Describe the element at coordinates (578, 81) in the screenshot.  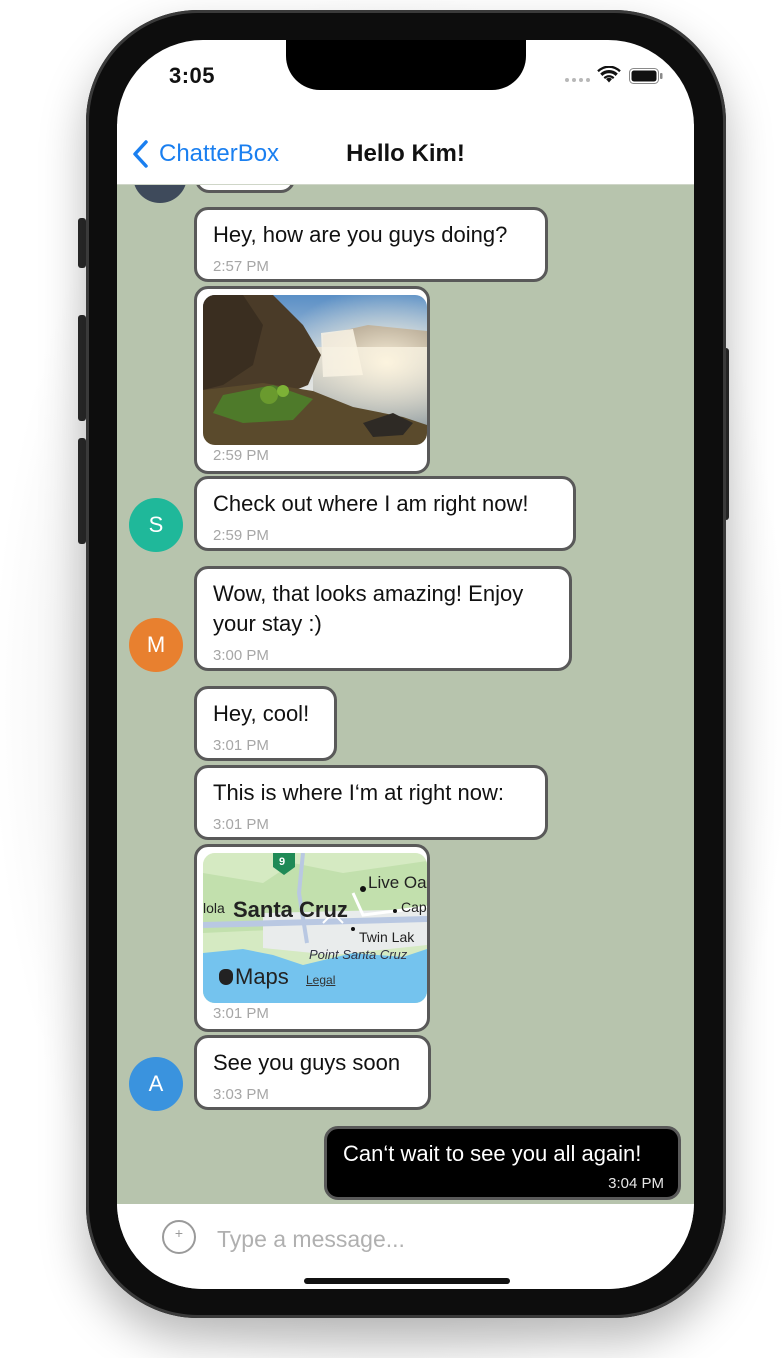
I see `signal-icon` at that location.